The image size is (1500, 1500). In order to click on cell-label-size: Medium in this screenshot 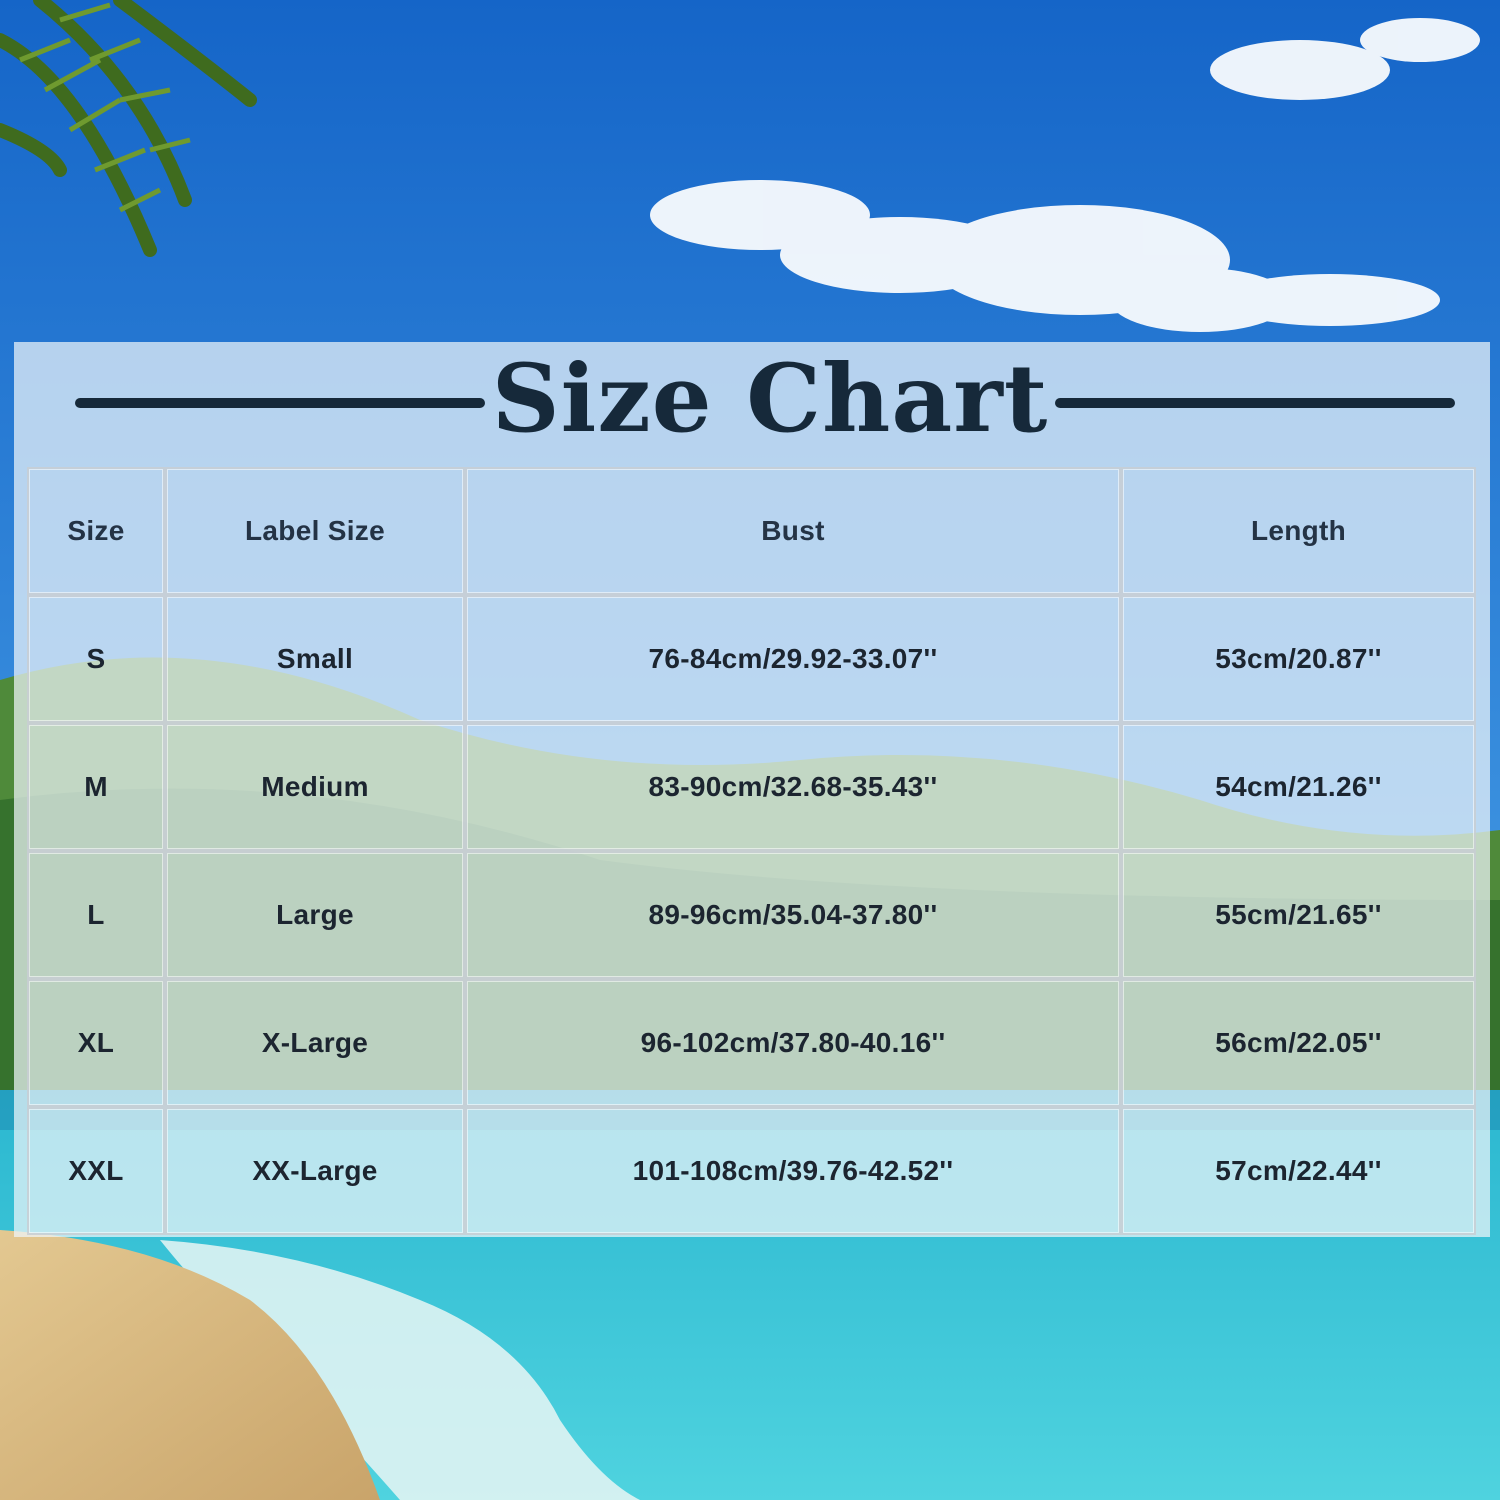, I will do `click(315, 787)`.